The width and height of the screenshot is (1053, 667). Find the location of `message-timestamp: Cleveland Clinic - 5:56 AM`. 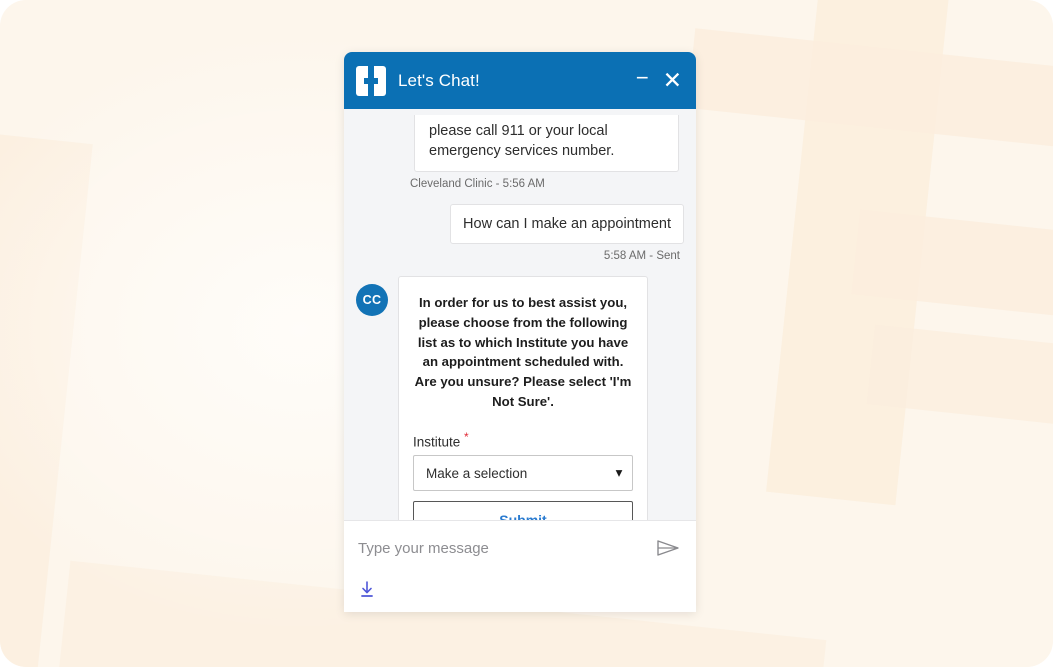

message-timestamp: Cleveland Clinic - 5:56 AM is located at coordinates (477, 184).